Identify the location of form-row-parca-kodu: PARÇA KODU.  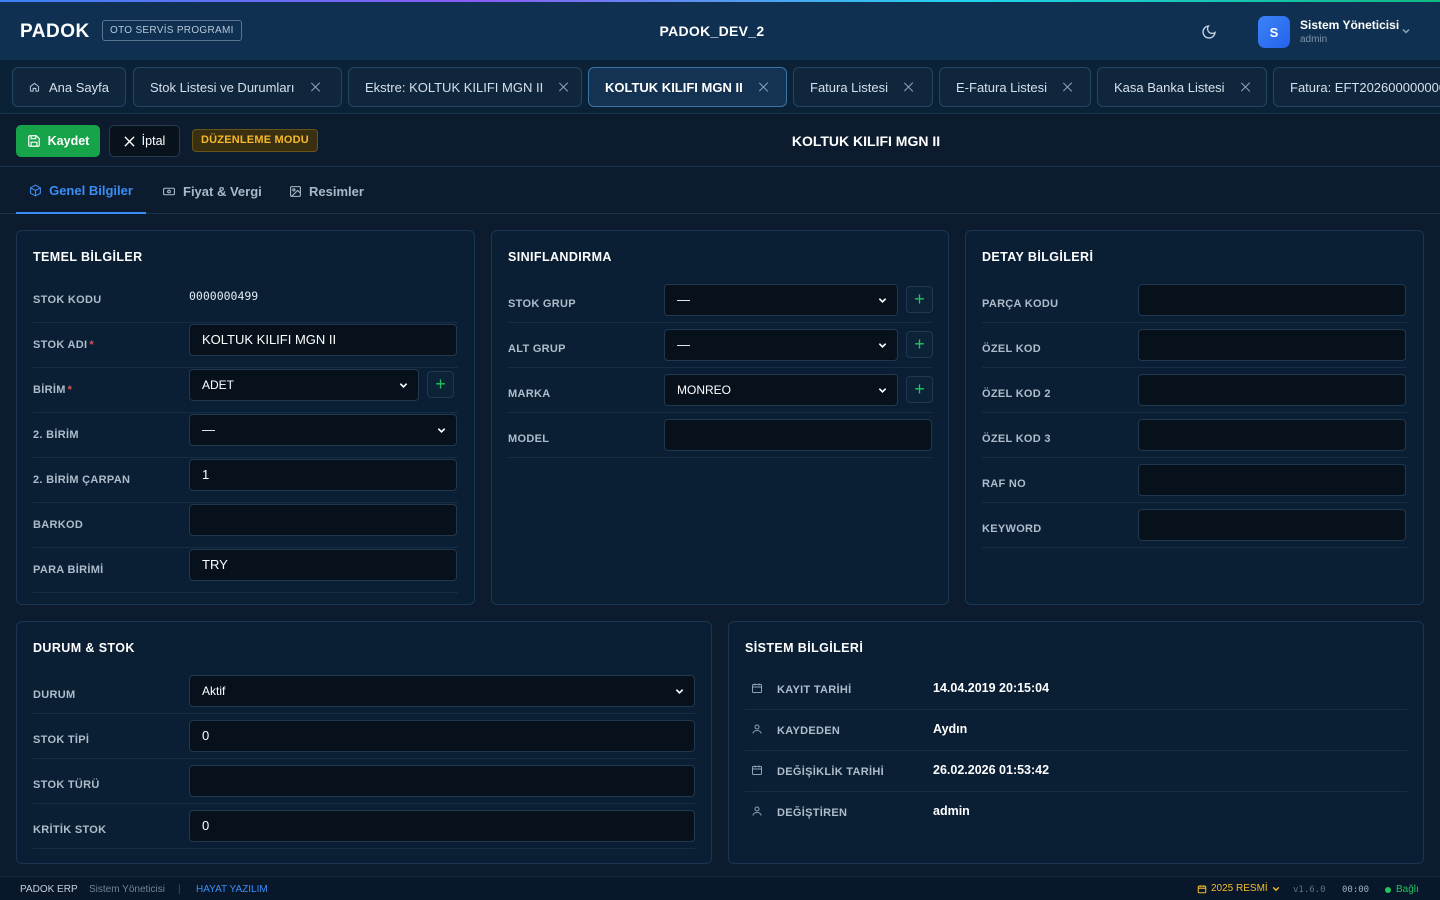
(1194, 300).